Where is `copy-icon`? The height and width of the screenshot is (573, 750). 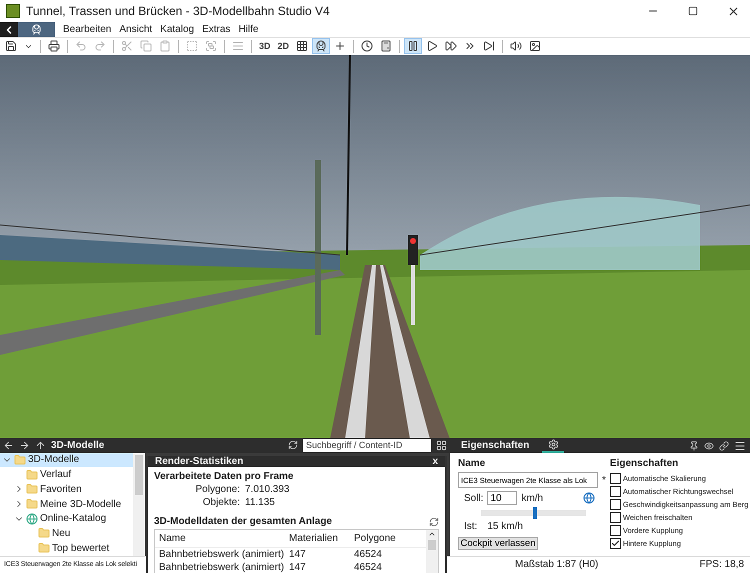 copy-icon is located at coordinates (146, 46).